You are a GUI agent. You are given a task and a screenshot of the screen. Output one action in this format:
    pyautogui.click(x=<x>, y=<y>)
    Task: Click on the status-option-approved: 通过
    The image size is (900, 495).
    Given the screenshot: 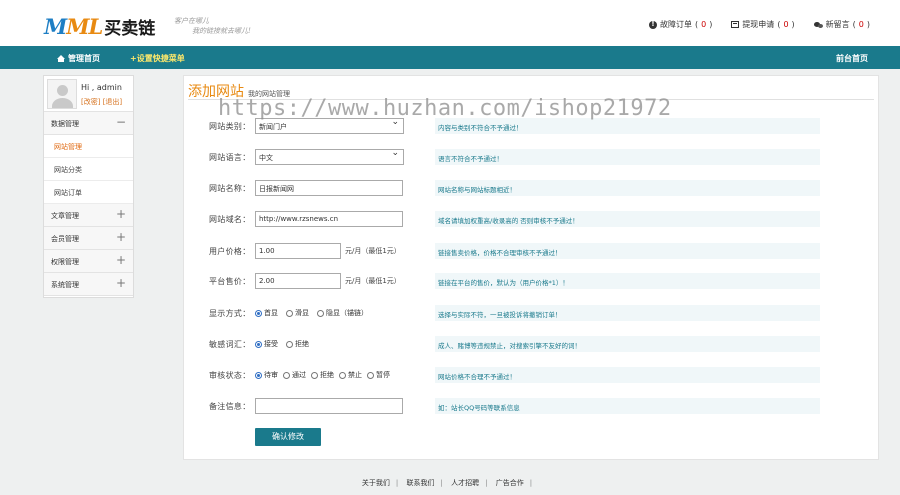 What is the action you would take?
    pyautogui.click(x=294, y=375)
    